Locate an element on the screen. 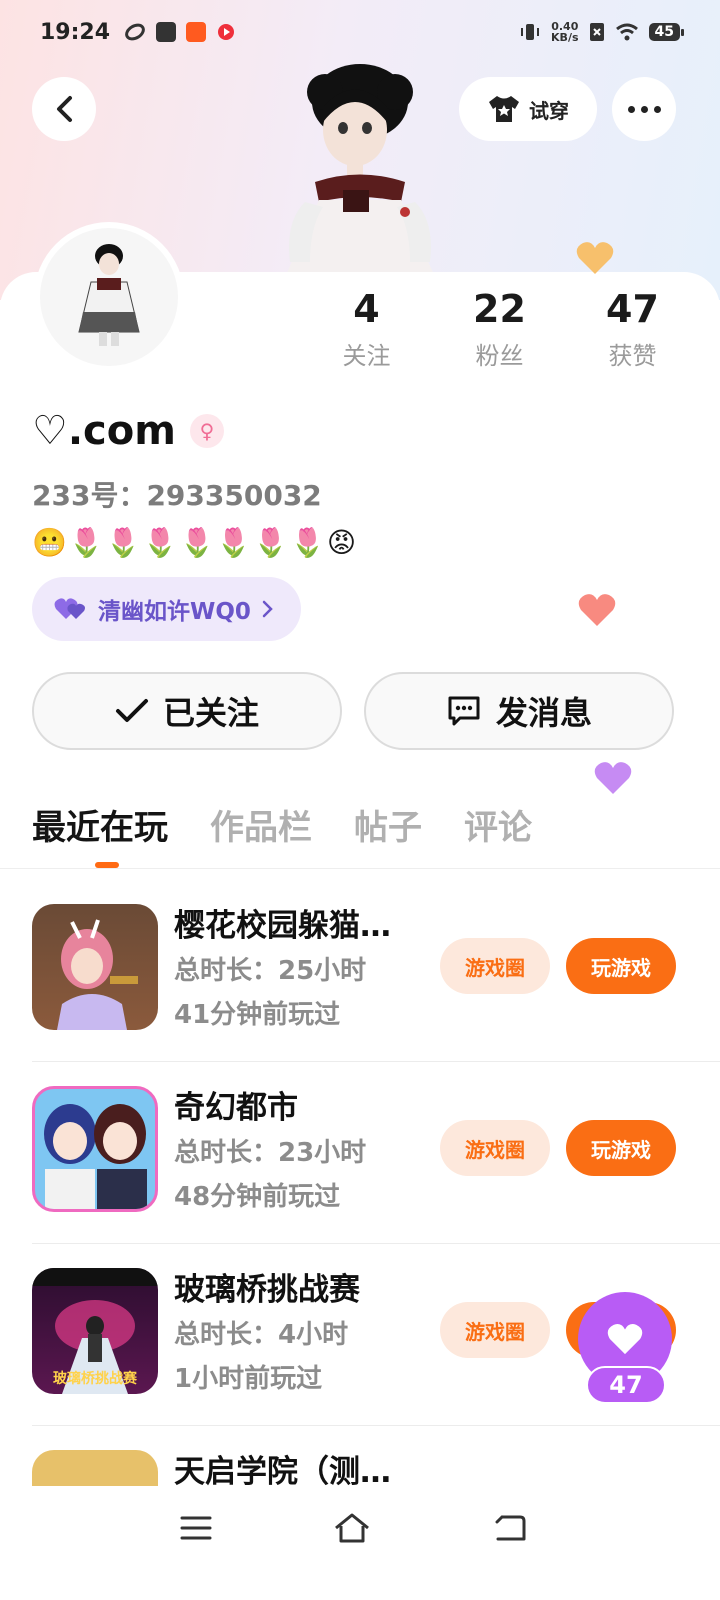 The height and width of the screenshot is (1600, 720). more-dots-icon is located at coordinates (644, 109).